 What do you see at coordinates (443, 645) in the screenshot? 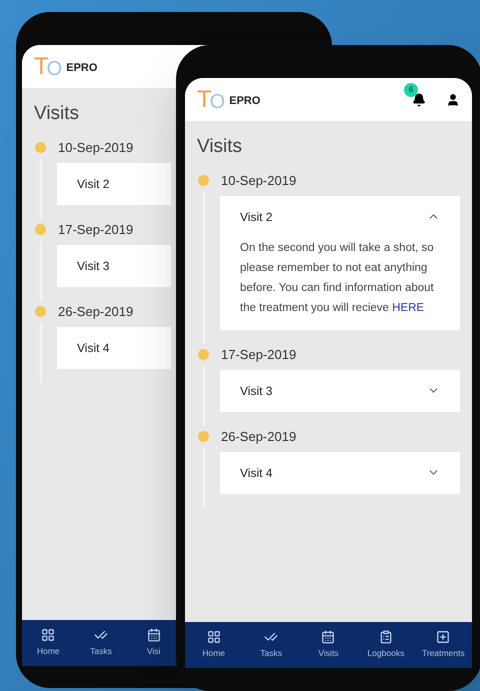
I see `nav-item: Treatments` at bounding box center [443, 645].